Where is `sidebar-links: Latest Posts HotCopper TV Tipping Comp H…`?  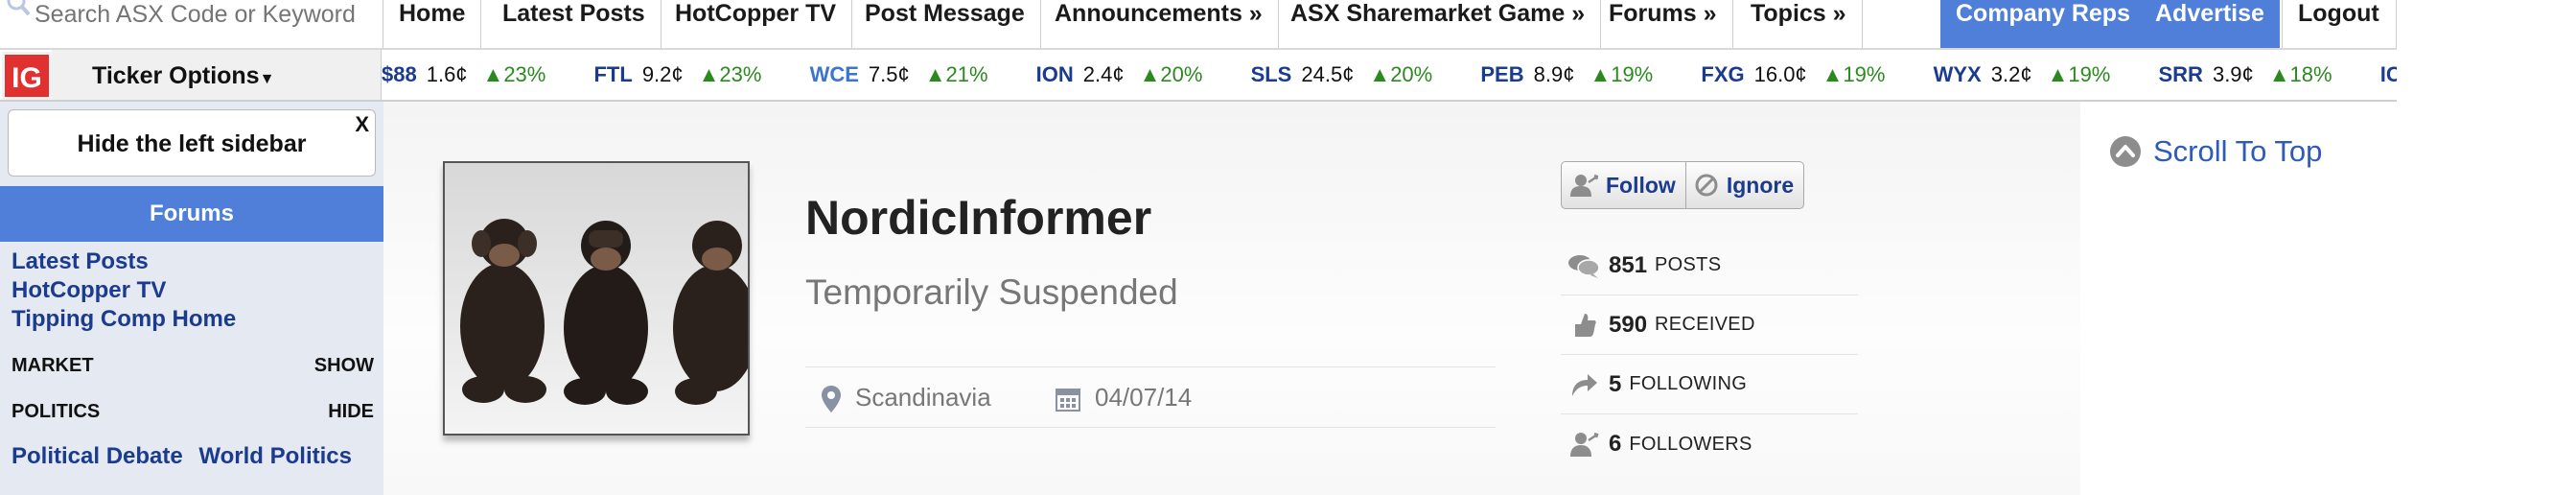
sidebar-links: Latest Posts HotCopper TV Tipping Comp H… is located at coordinates (124, 291).